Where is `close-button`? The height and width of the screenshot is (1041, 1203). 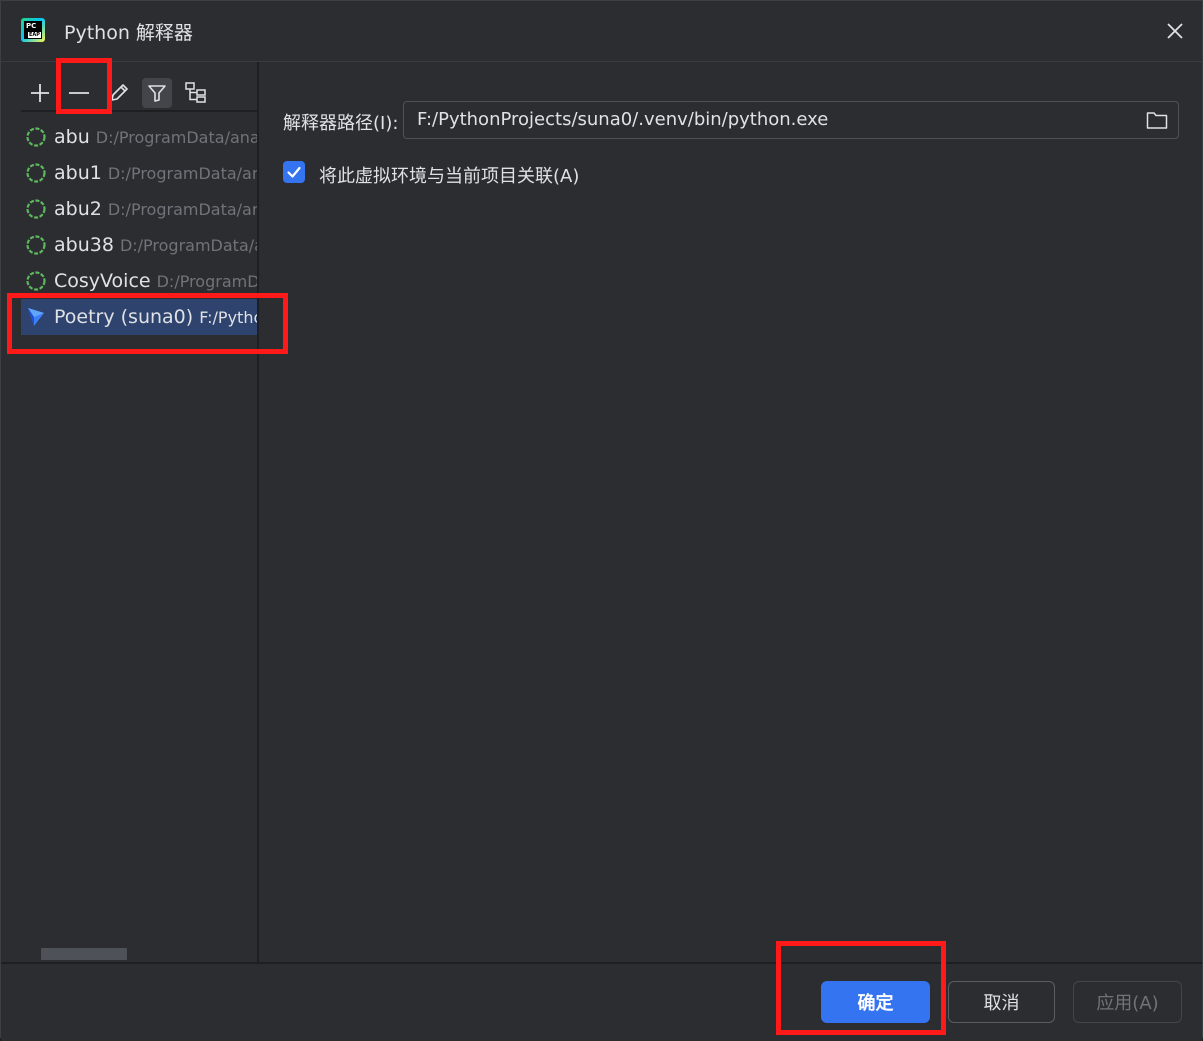
close-button is located at coordinates (1175, 31).